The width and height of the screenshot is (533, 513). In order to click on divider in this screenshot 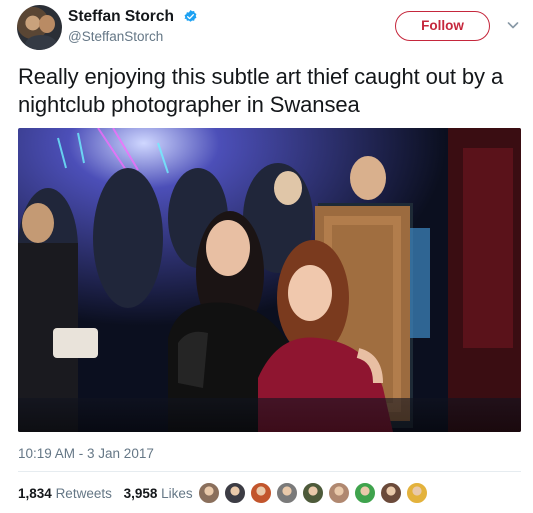, I will do `click(269, 471)`.